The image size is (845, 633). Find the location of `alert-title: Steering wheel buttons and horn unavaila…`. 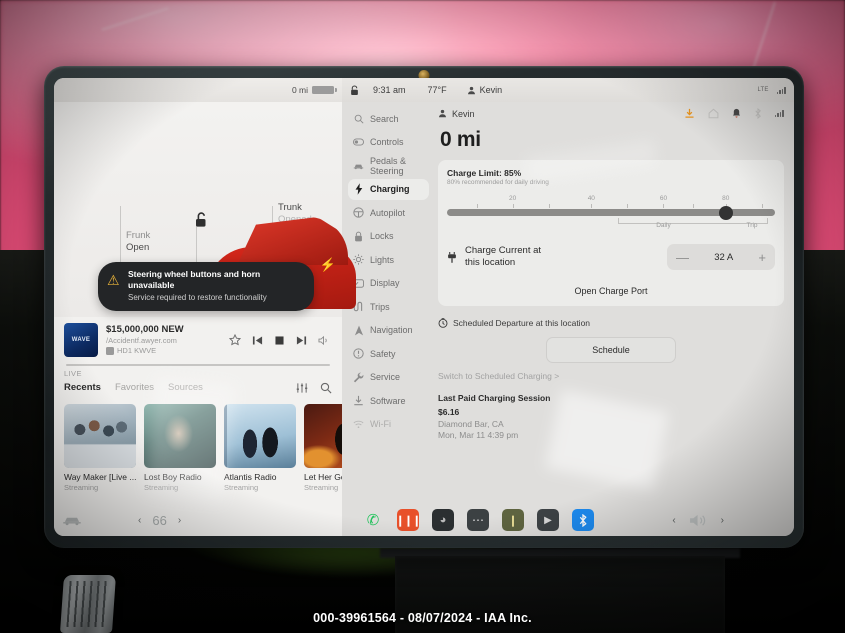

alert-title: Steering wheel buttons and horn unavaila… is located at coordinates (194, 279).